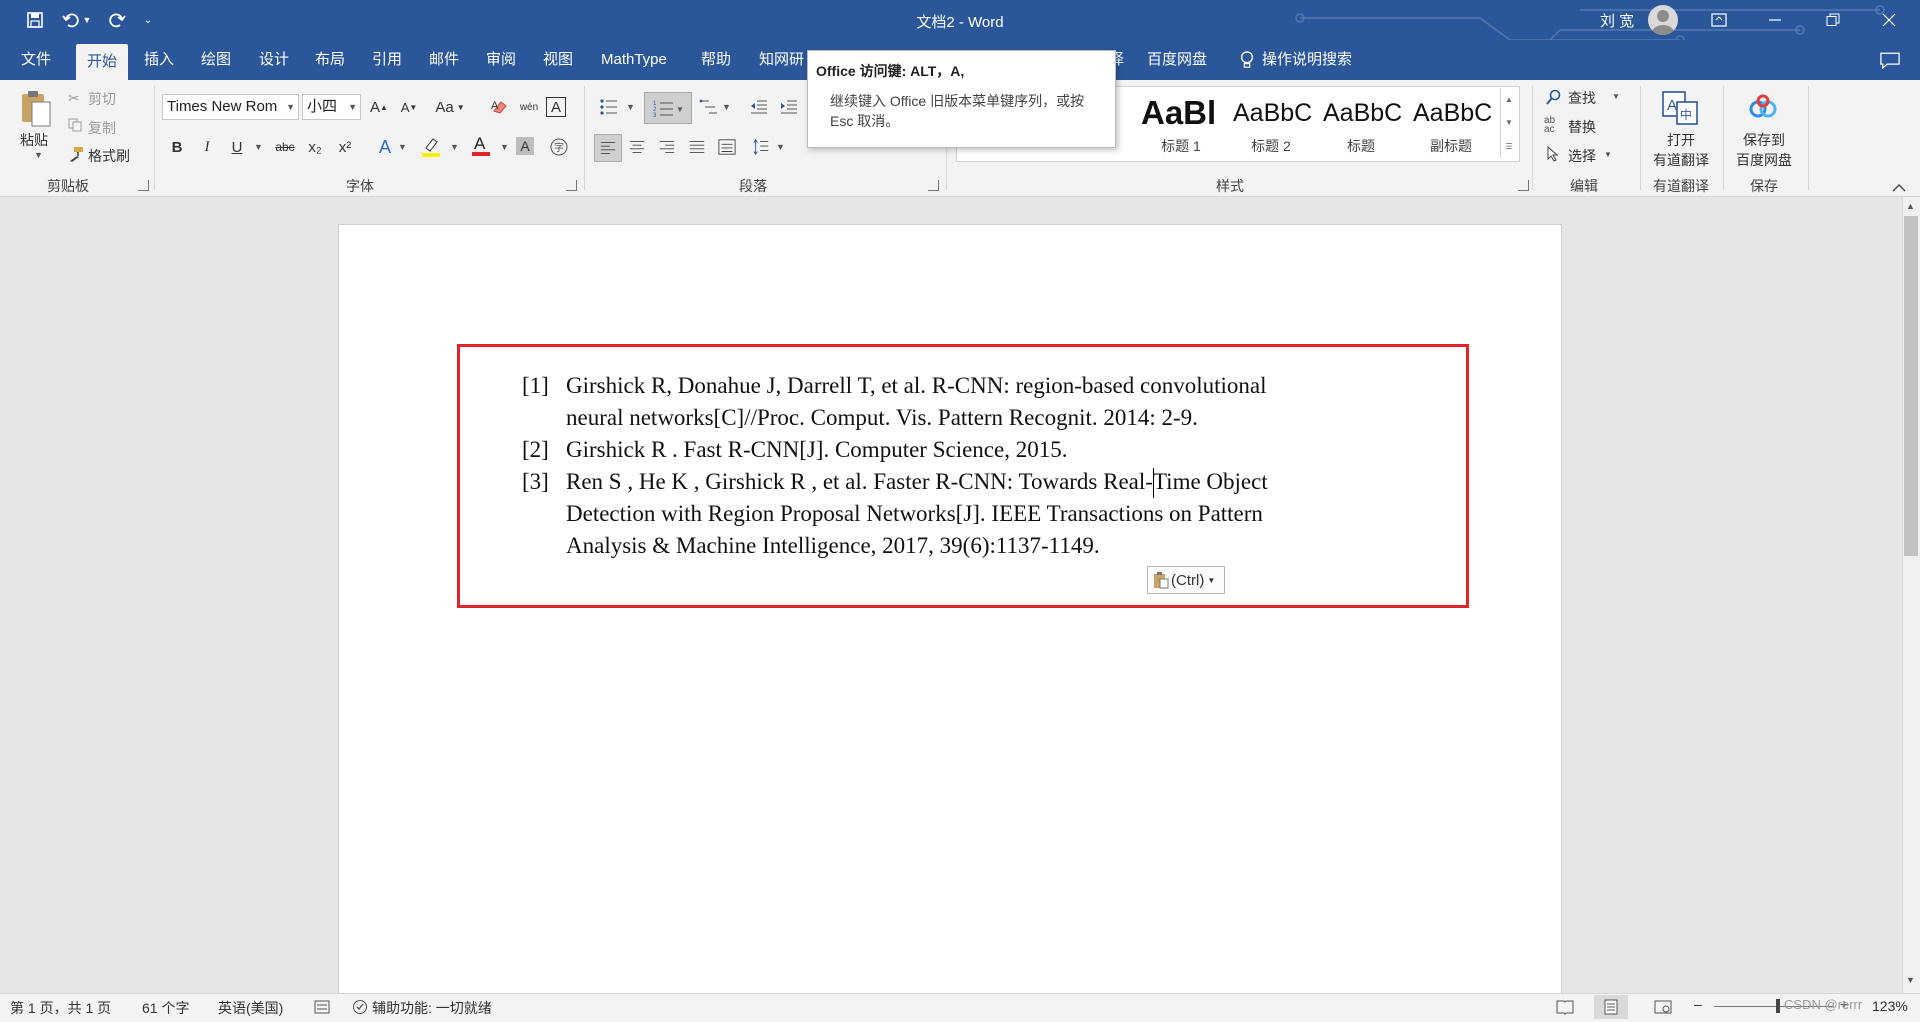  What do you see at coordinates (1456, 113) in the screenshot?
I see `style-subtitle-sample: AaBbC` at bounding box center [1456, 113].